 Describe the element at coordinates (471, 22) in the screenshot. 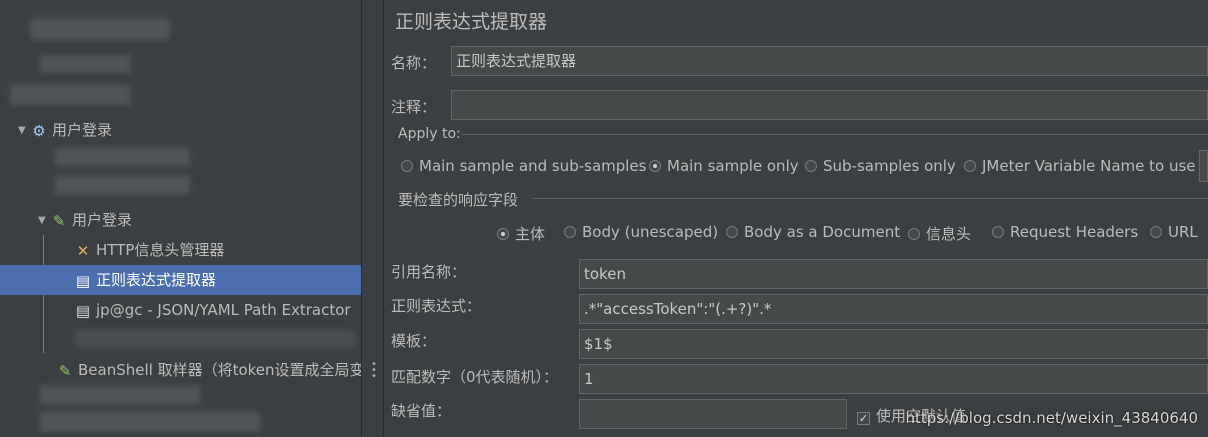

I see `panel-title: 正则表达式提取器` at that location.